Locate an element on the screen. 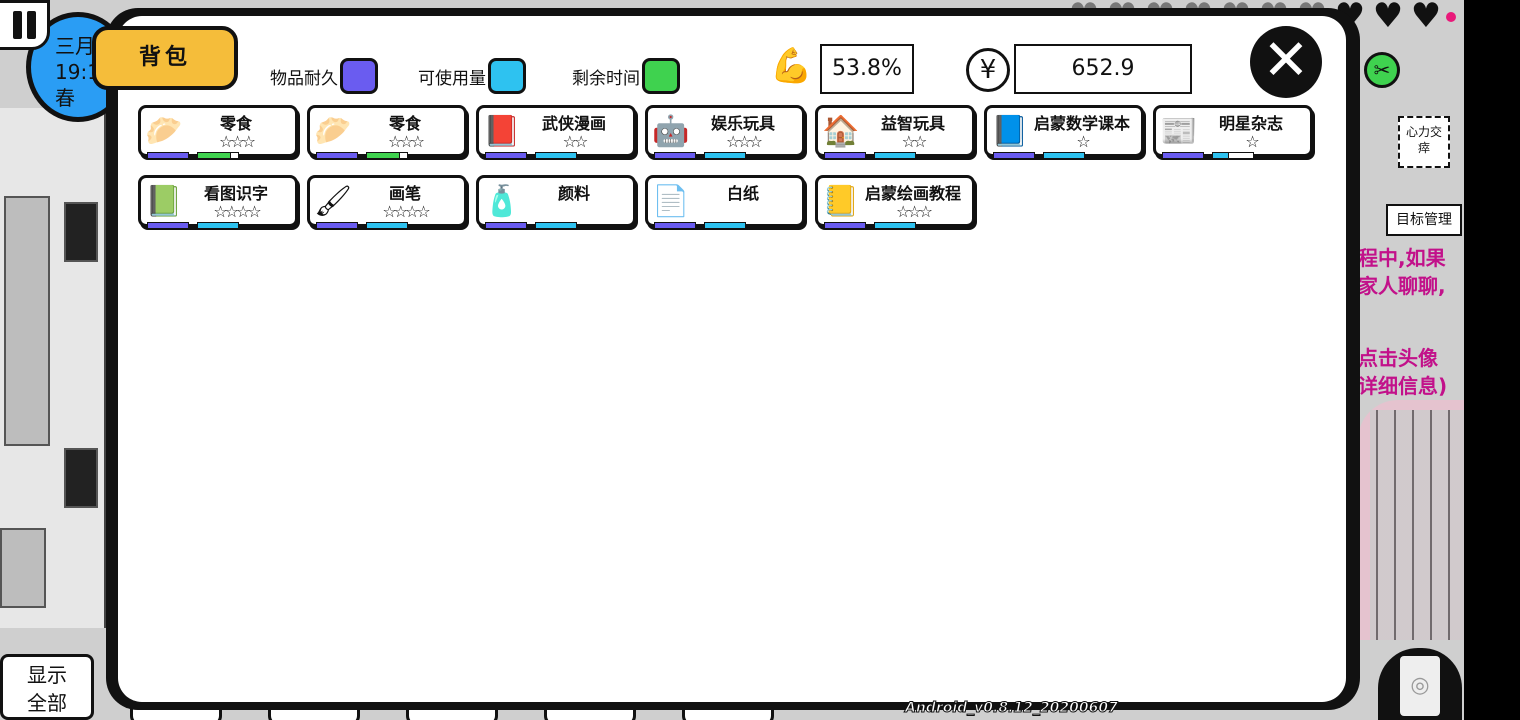  version-label: Android_v0.8.12_20200607 is located at coordinates (1012, 708).